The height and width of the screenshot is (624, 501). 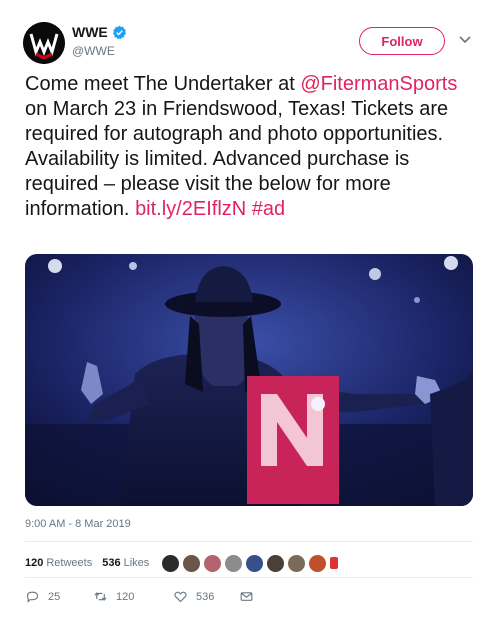 What do you see at coordinates (119, 32) in the screenshot?
I see `verified-badge-icon` at bounding box center [119, 32].